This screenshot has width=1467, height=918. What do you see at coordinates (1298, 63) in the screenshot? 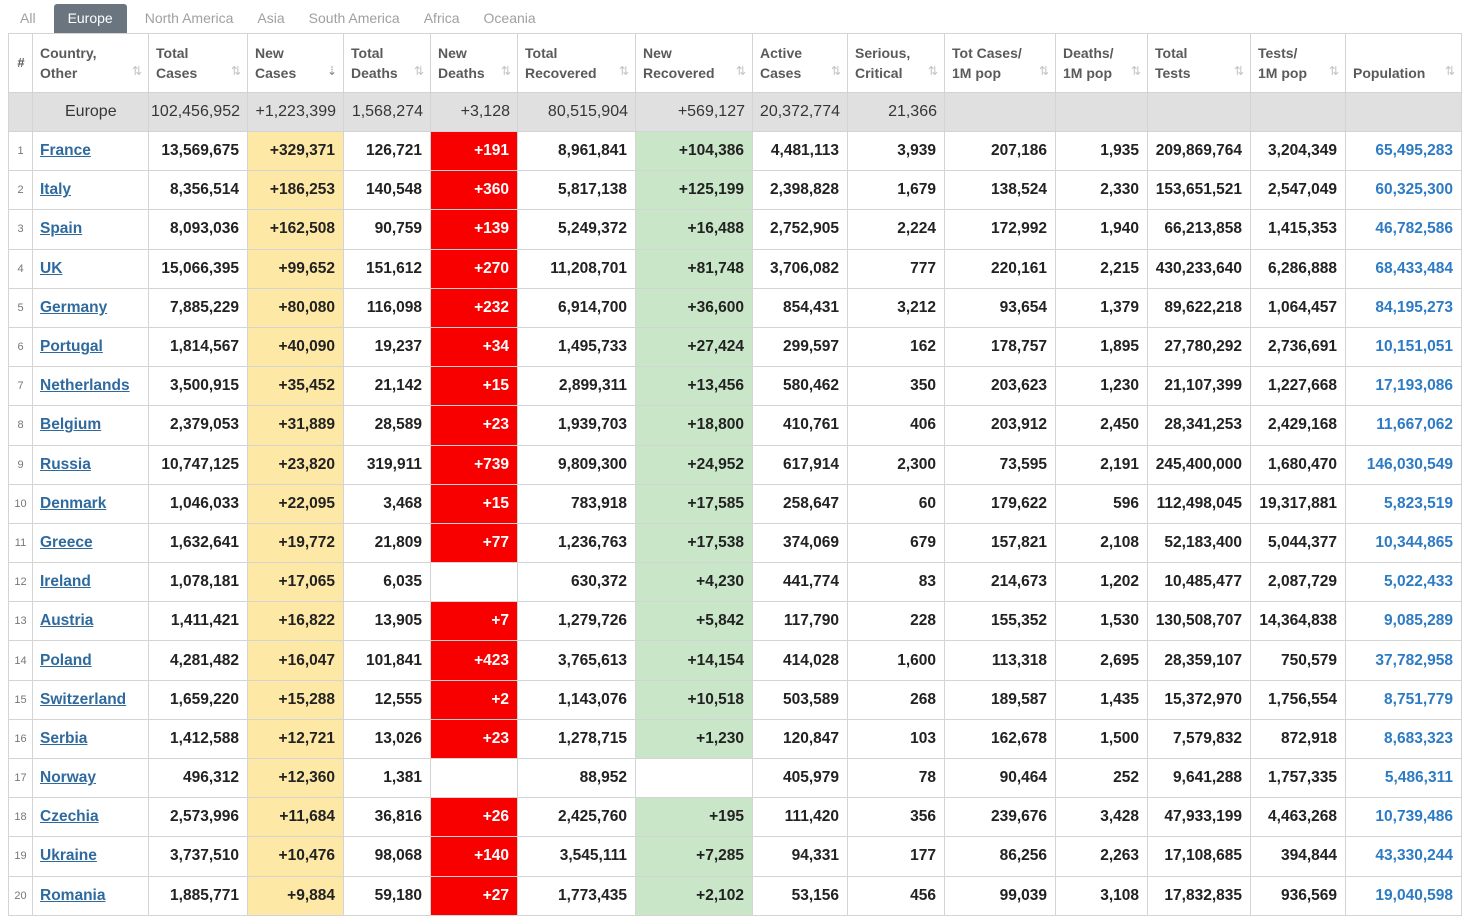
I see `col-header-tests-1m: Tests/1M pop ⇅` at bounding box center [1298, 63].